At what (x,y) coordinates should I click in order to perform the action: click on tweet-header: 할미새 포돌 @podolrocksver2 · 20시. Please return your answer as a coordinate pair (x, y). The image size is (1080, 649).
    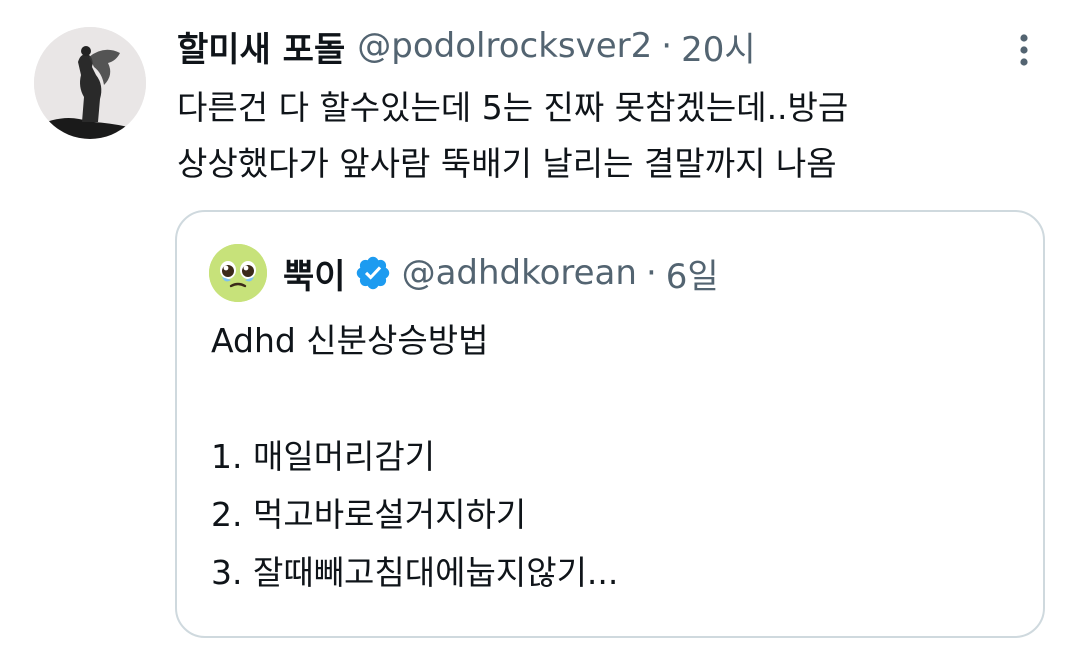
    Looking at the image, I should click on (466, 46).